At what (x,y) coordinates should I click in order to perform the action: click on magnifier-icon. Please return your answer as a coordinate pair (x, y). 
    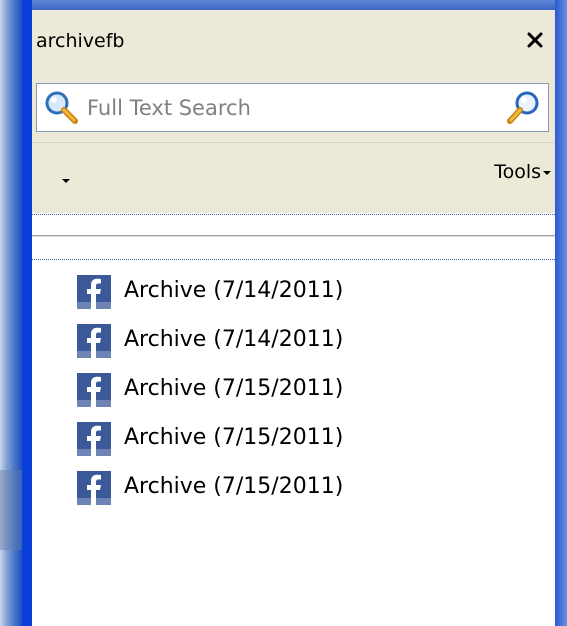
    Looking at the image, I should click on (61, 107).